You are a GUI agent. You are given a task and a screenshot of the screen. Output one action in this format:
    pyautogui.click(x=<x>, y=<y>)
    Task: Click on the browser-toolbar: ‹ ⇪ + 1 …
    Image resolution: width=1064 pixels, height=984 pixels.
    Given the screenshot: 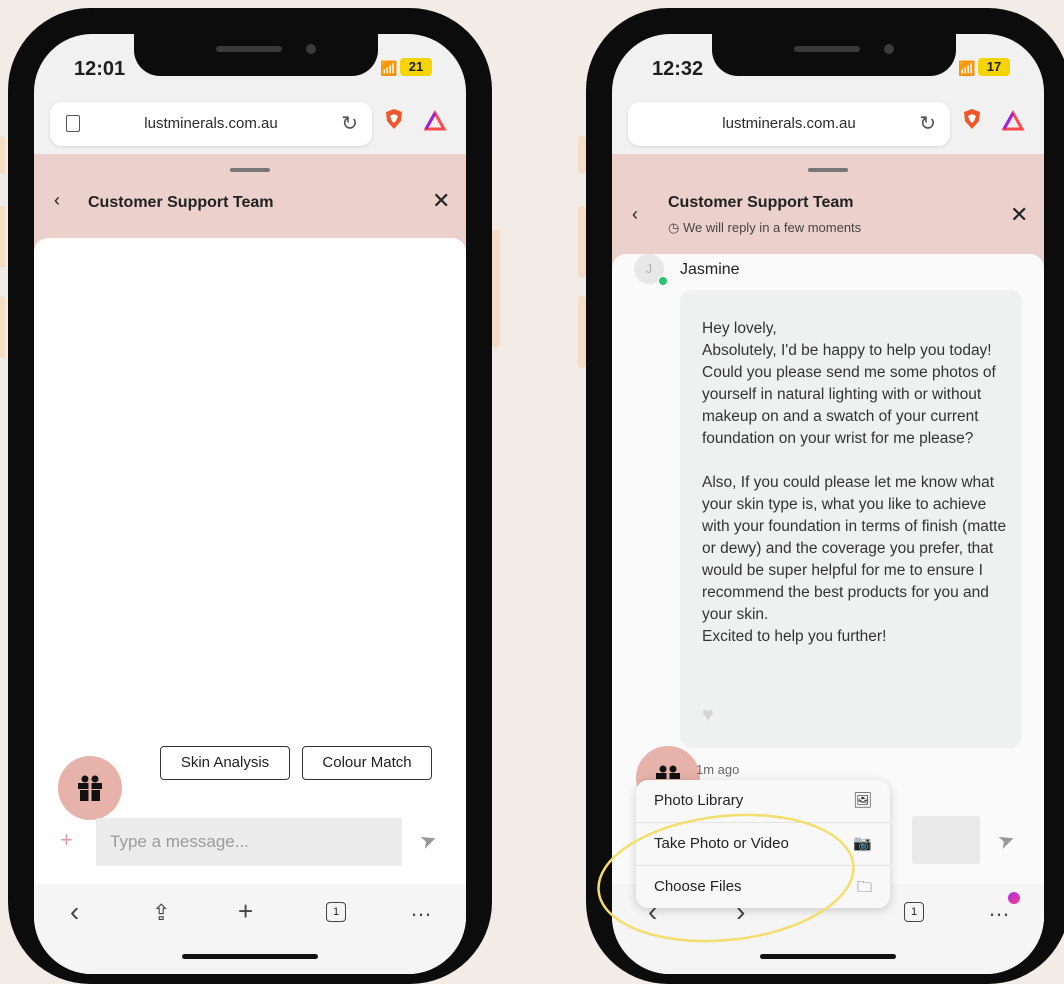 What is the action you would take?
    pyautogui.click(x=250, y=929)
    